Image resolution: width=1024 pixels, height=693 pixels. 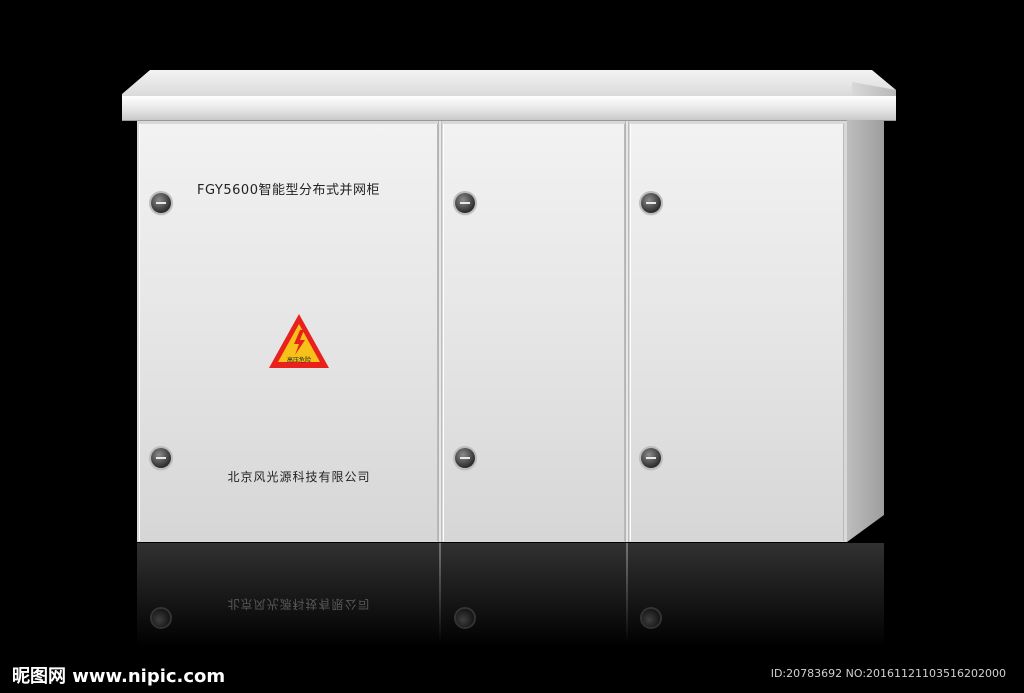 What do you see at coordinates (627, 331) in the screenshot?
I see `door-seam` at bounding box center [627, 331].